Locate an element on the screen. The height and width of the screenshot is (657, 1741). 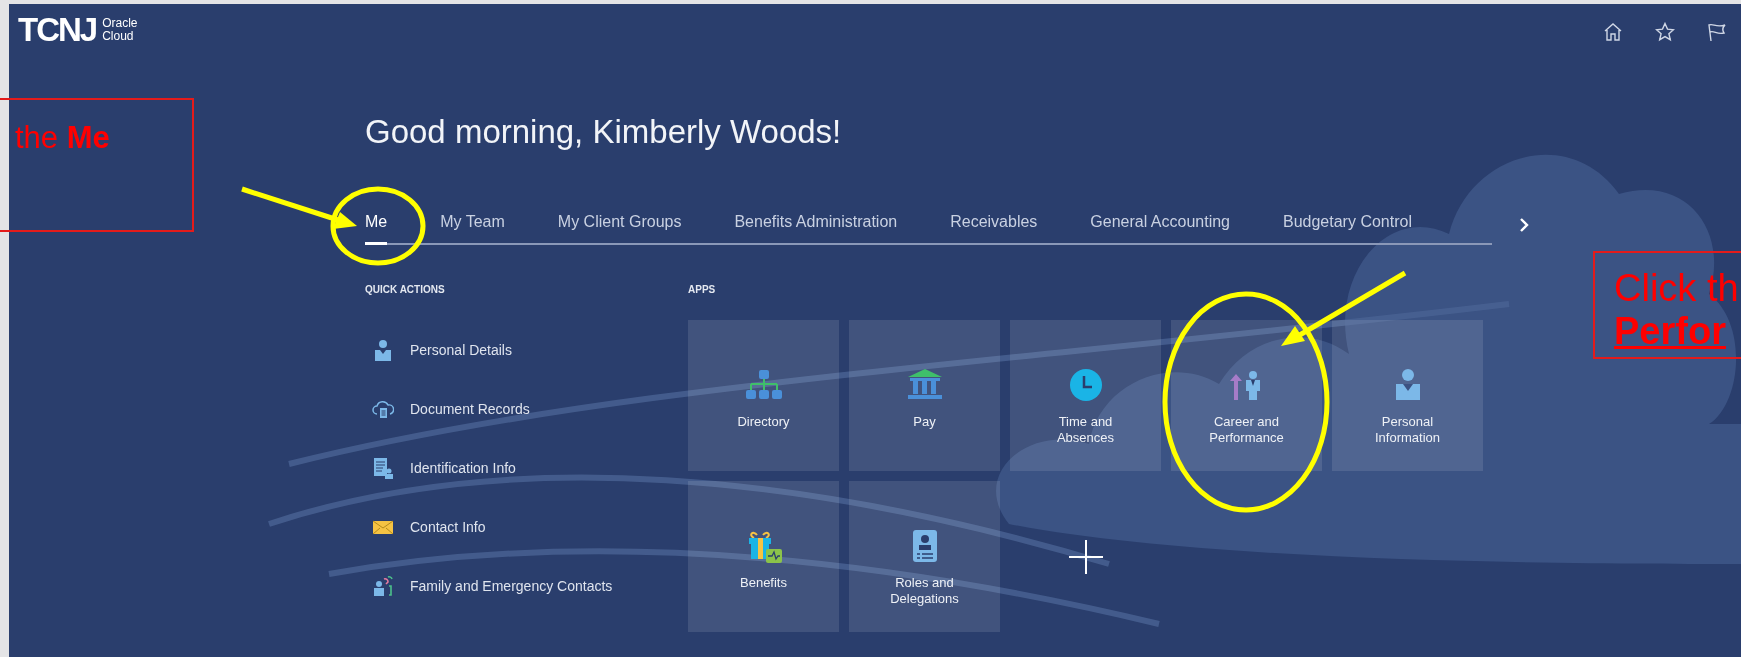
nav-tab: Budgetary Control is located at coordinates (1347, 225).